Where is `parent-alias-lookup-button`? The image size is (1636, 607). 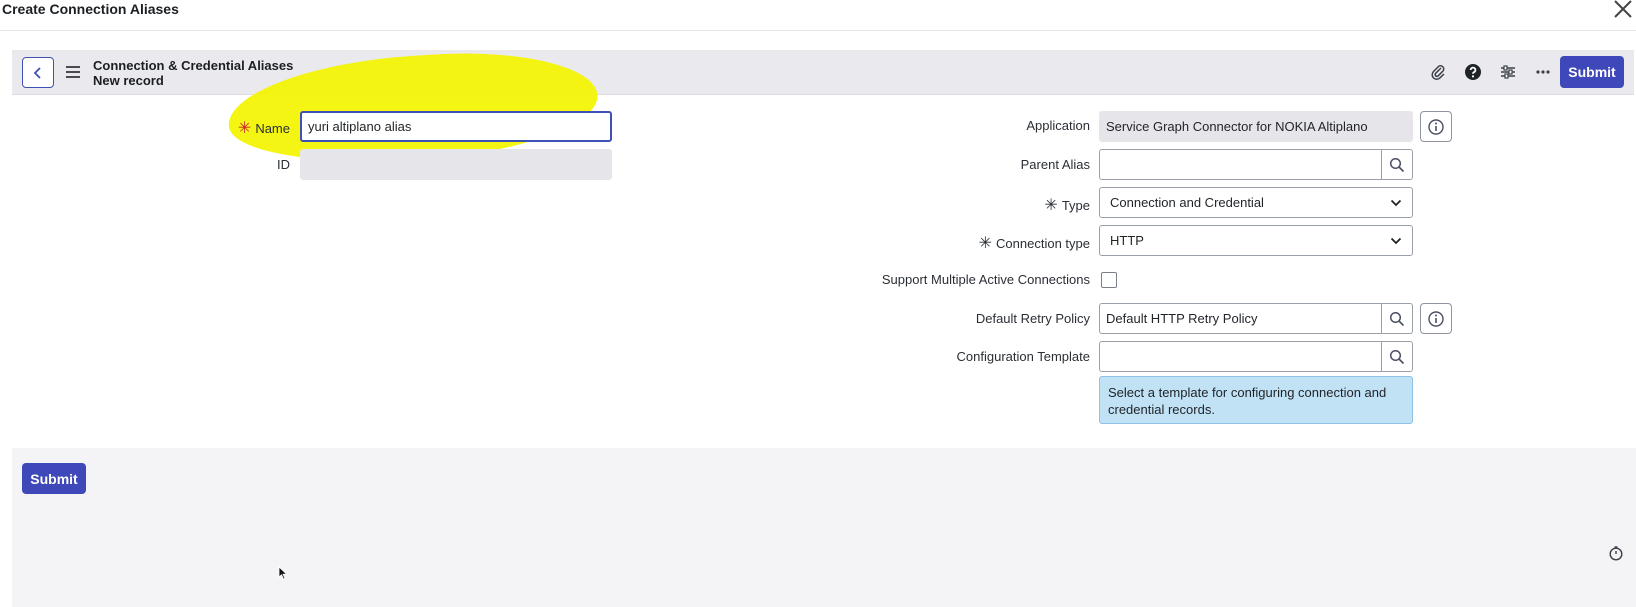 parent-alias-lookup-button is located at coordinates (1397, 164).